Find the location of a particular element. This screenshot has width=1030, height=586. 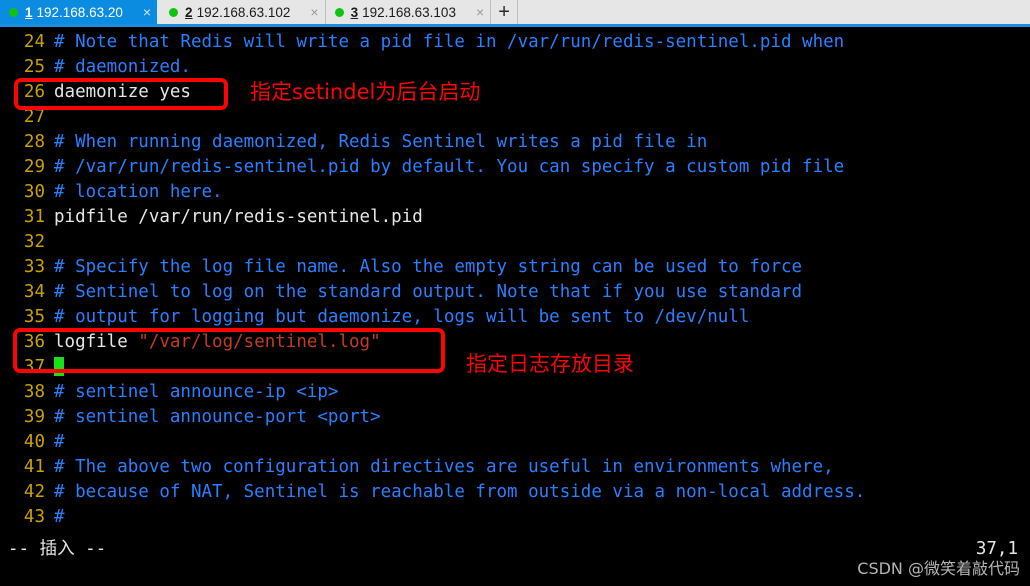

editor-line: 25 # daemonized. is located at coordinates (515, 67).